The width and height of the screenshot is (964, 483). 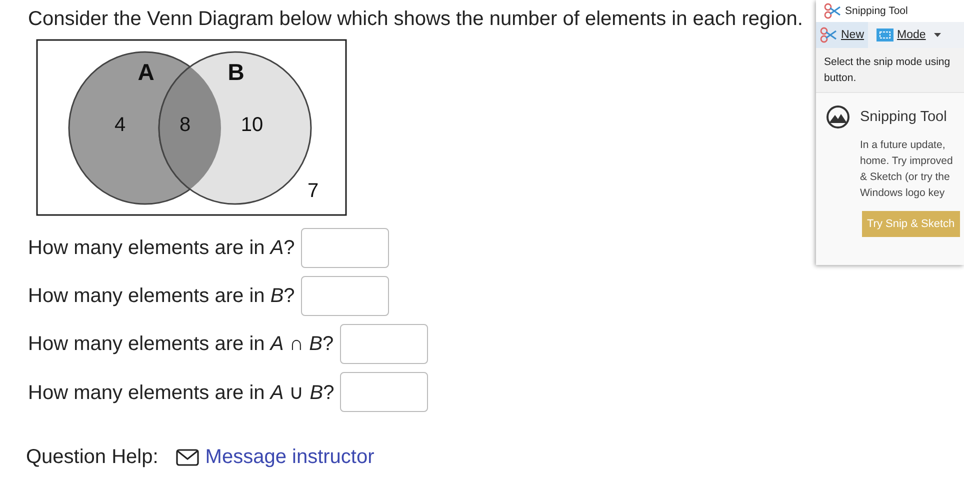 I want to click on region-count: 7, so click(x=313, y=191).